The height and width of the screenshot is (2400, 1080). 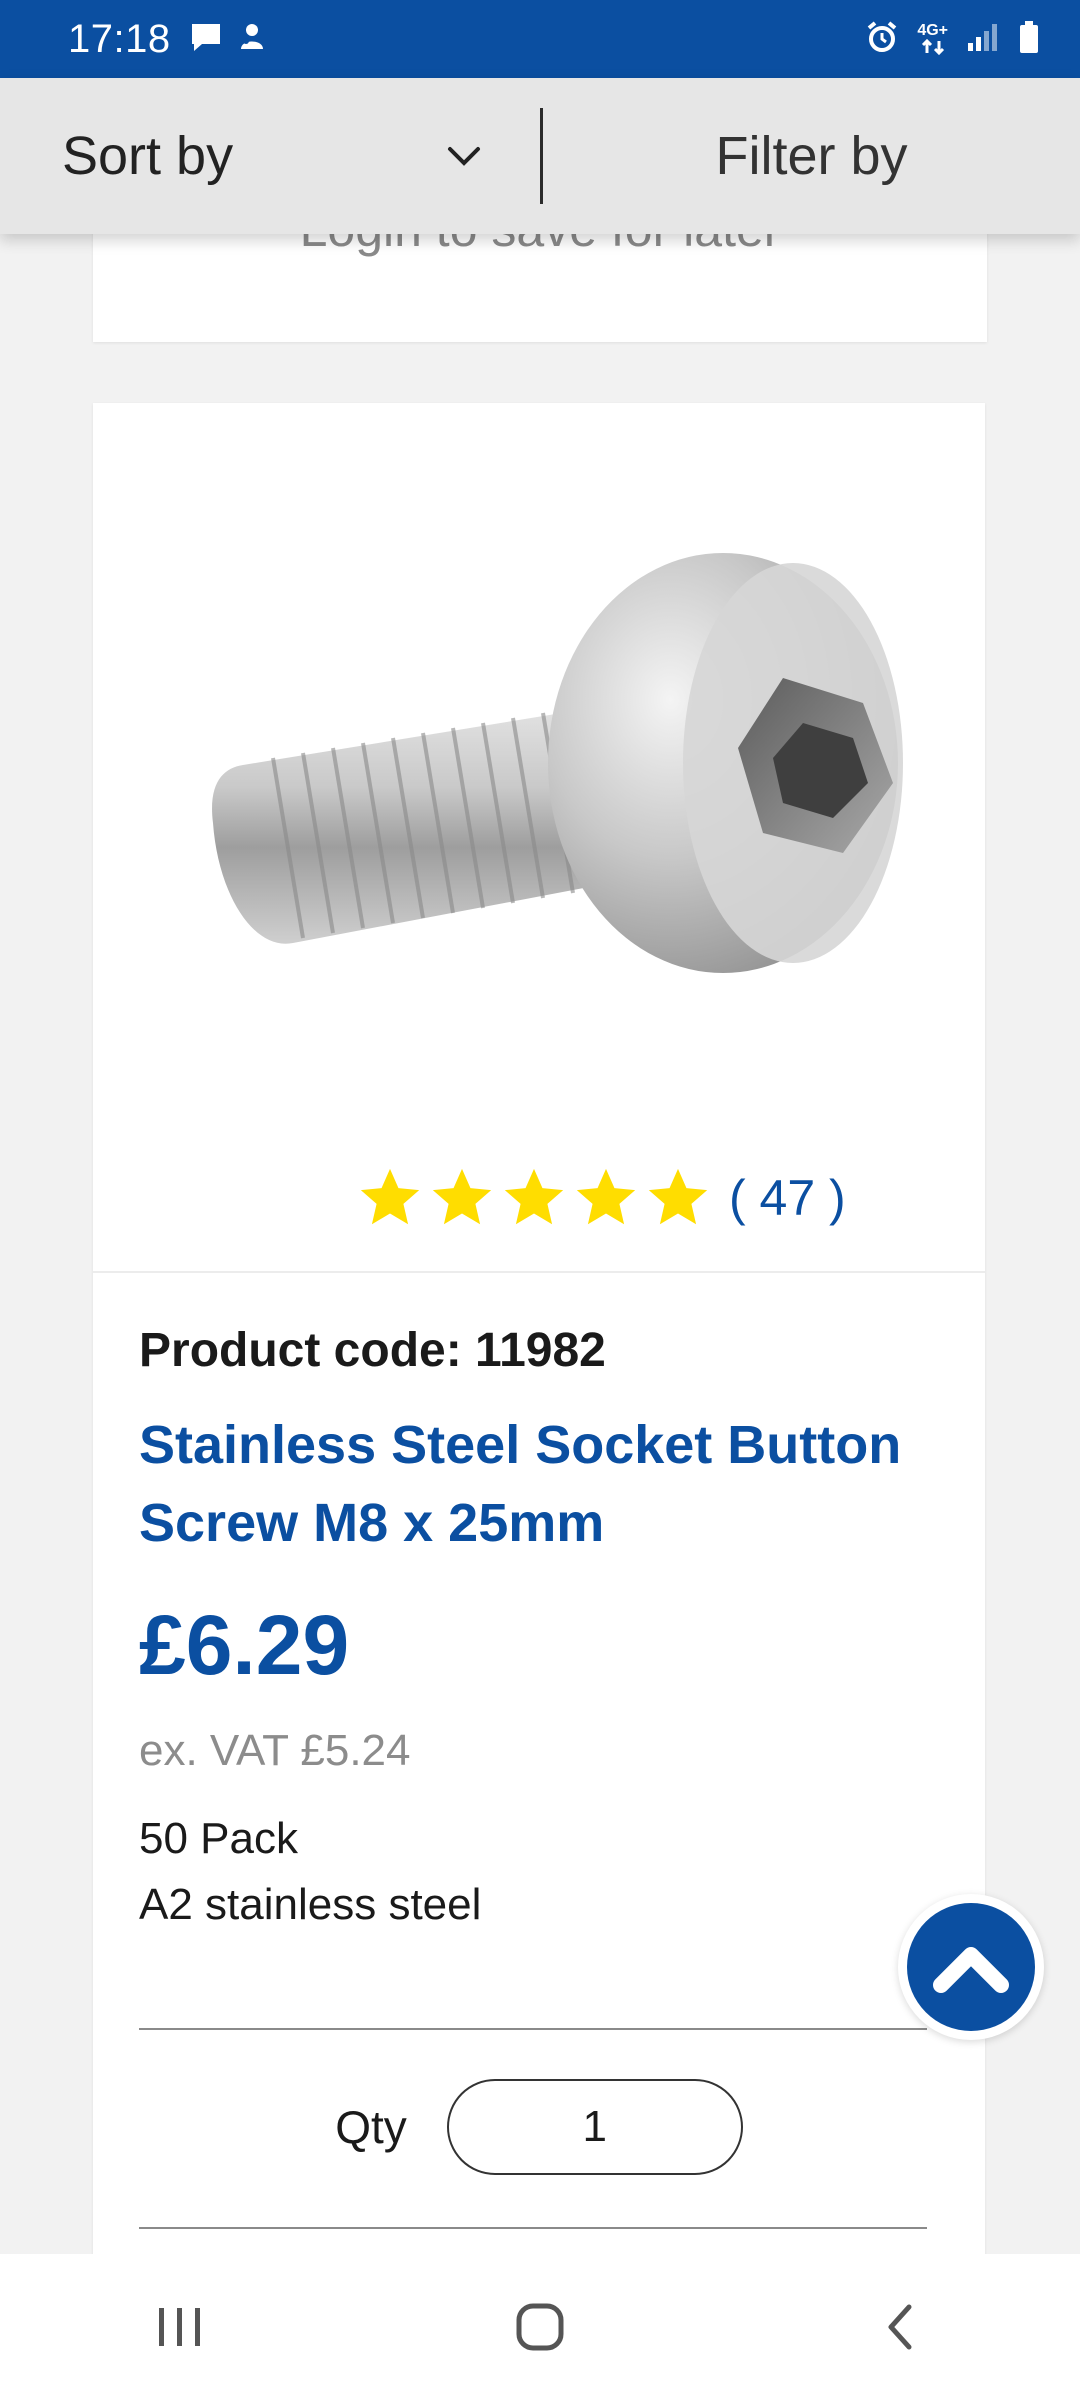 I want to click on back-button, so click(x=900, y=2327).